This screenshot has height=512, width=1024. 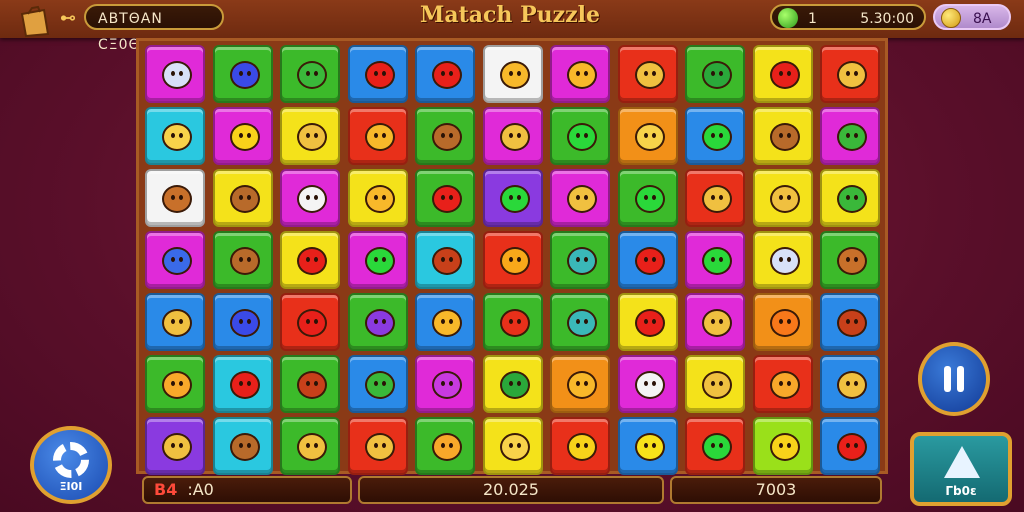 I want to click on lemon-icon, so click(x=244, y=137).